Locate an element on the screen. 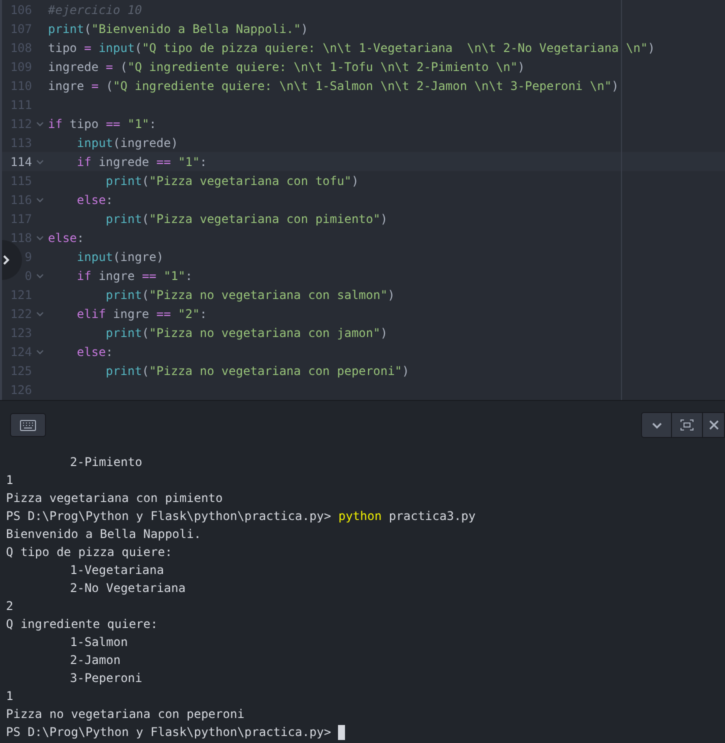 Image resolution: width=725 pixels, height=743 pixels. code-line: if ingrede == "1": is located at coordinates (141, 161).